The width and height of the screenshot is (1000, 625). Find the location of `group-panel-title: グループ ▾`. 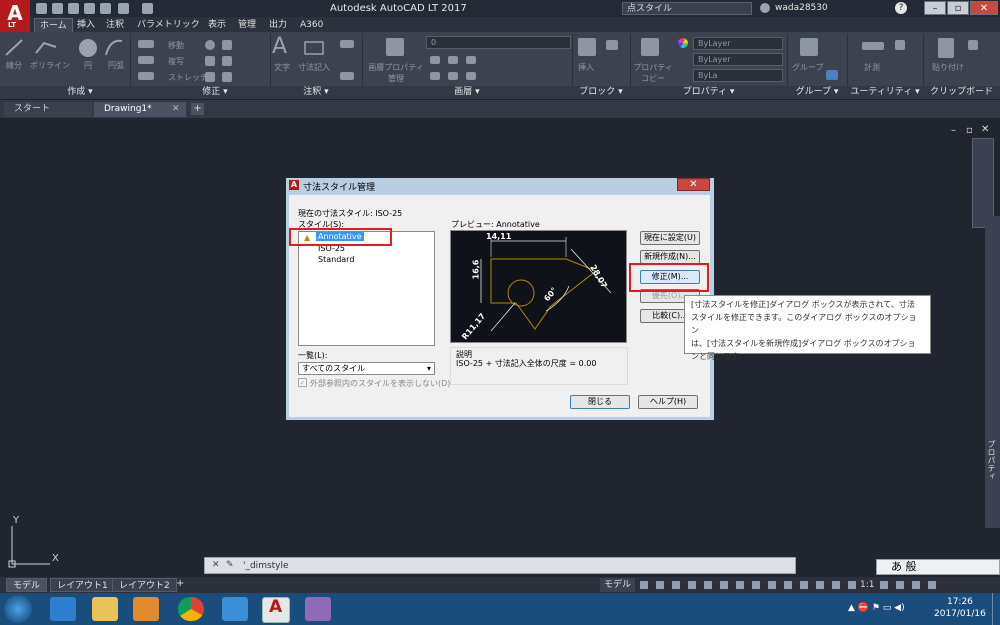

group-panel-title: グループ ▾ is located at coordinates (817, 92).